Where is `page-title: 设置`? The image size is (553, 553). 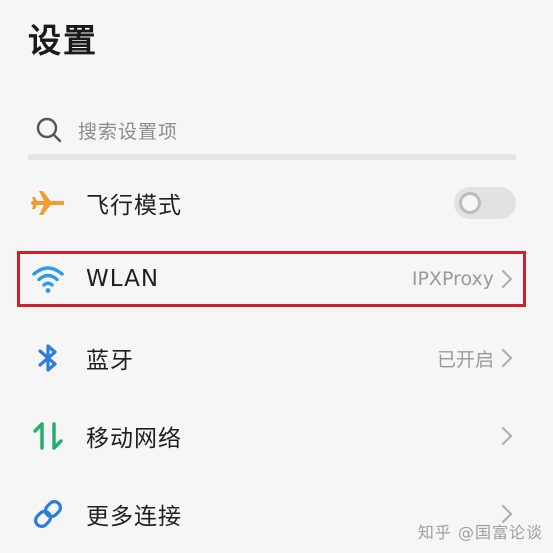 page-title: 设置 is located at coordinates (63, 40).